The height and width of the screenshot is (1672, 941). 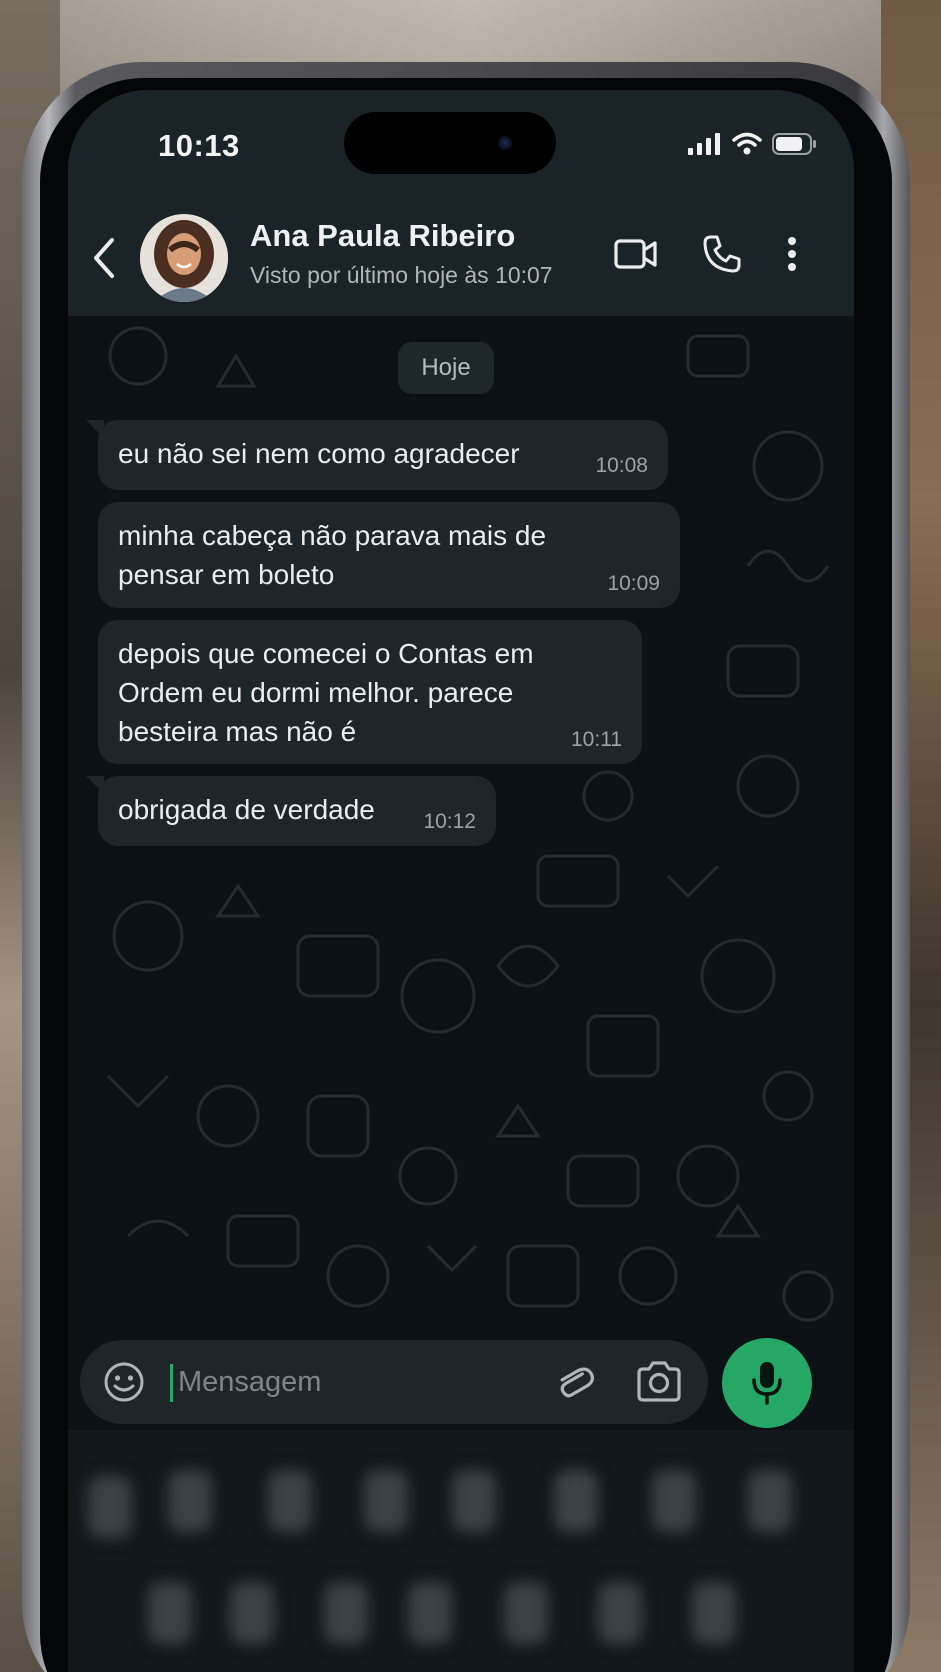 I want to click on mic-icon, so click(x=767, y=1383).